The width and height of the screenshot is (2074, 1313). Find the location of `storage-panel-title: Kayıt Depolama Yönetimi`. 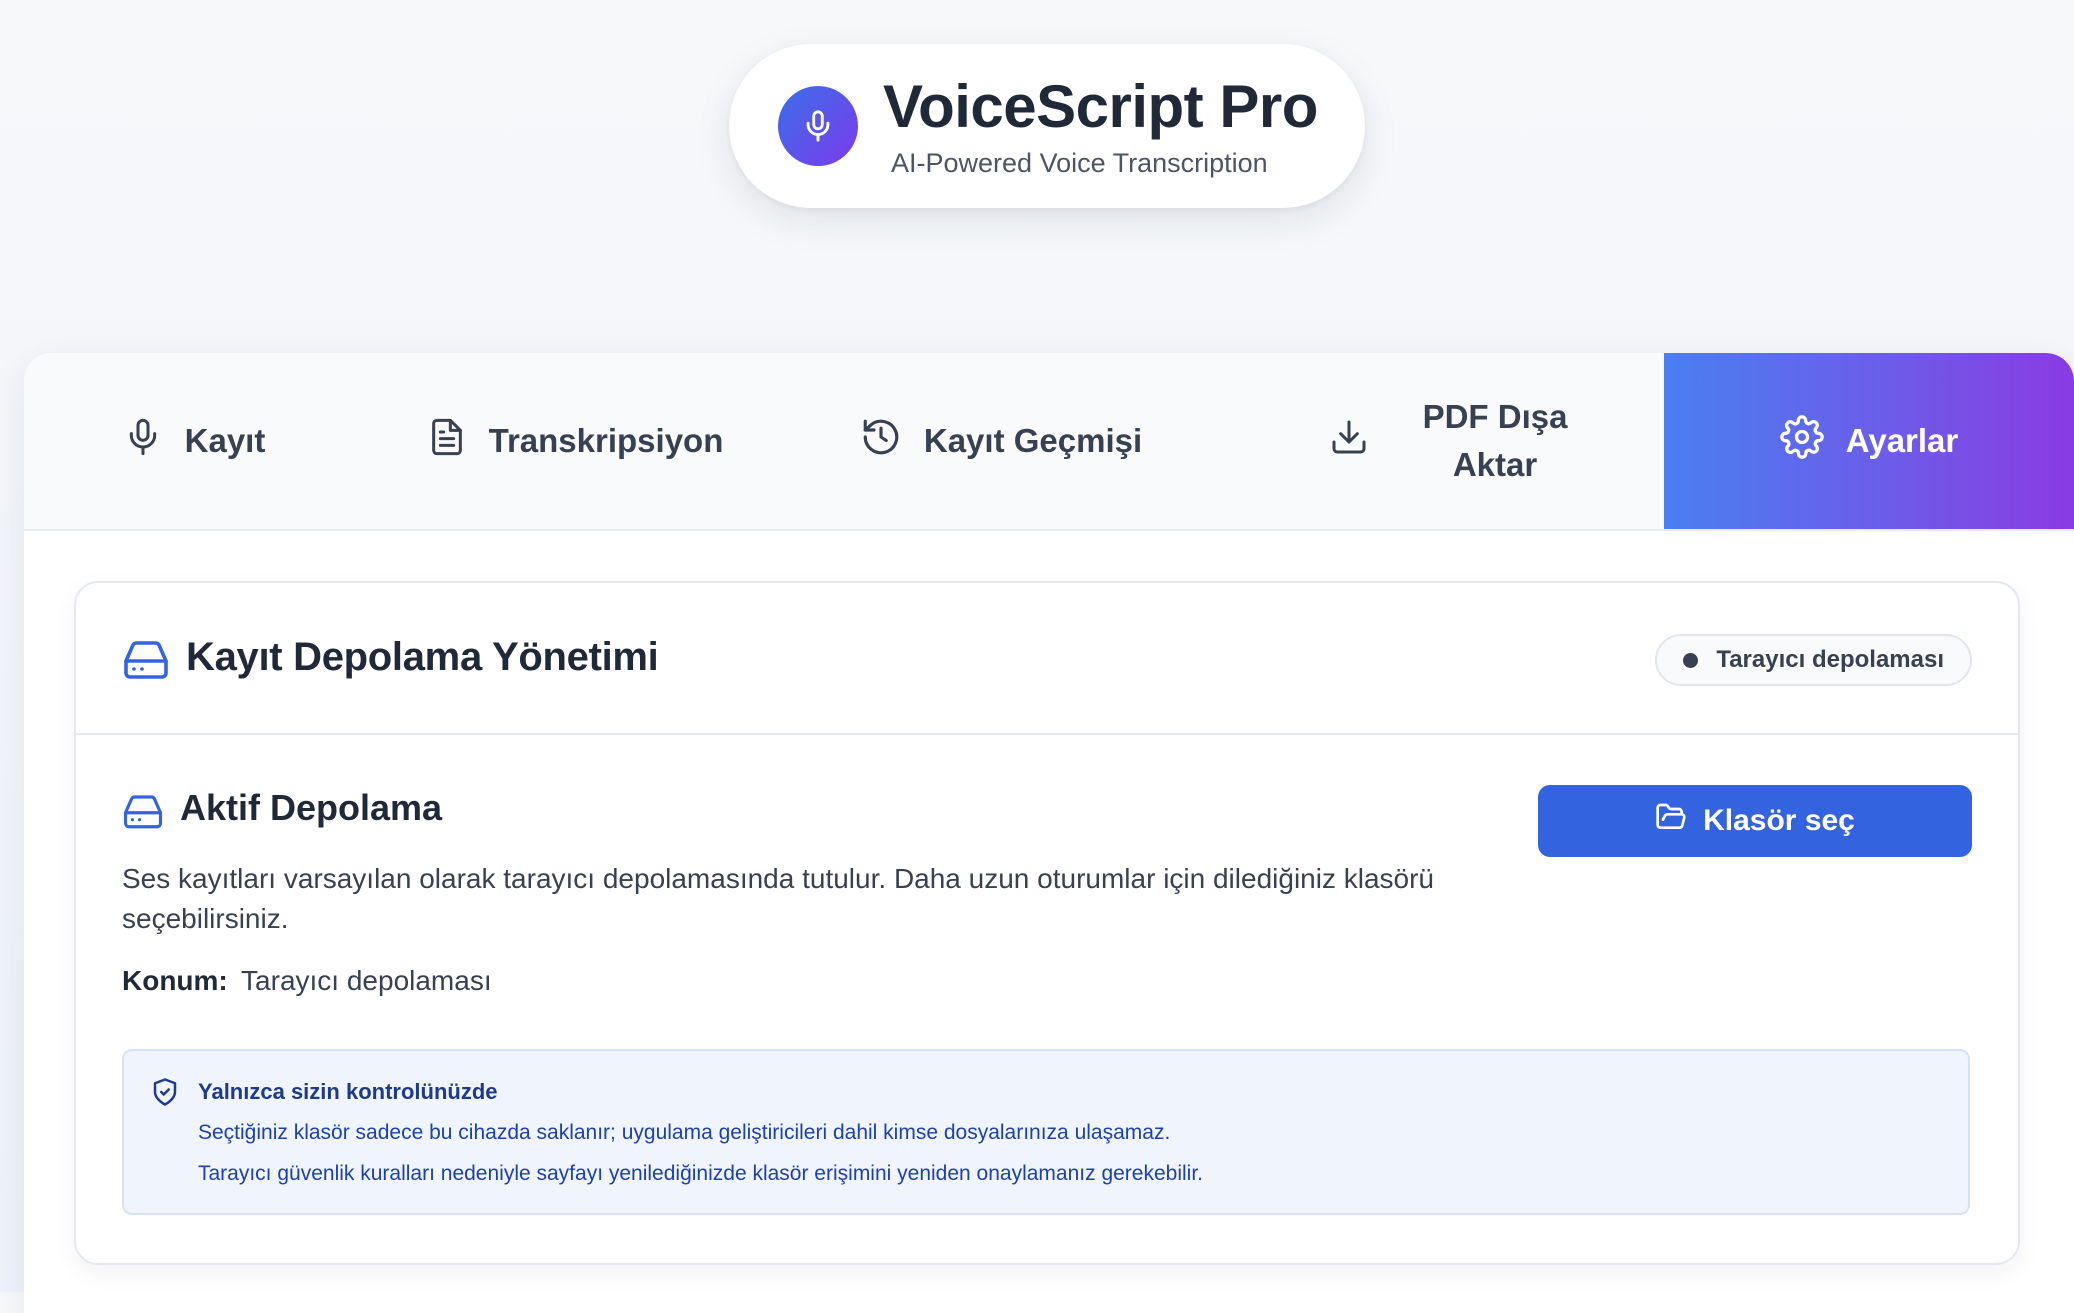

storage-panel-title: Kayıt Depolama Yönetimi is located at coordinates (422, 657).